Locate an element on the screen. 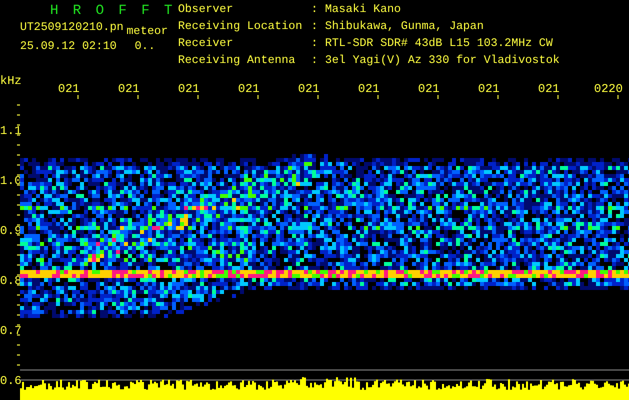  date-time: 25.09.12 02:10 is located at coordinates (68, 46).